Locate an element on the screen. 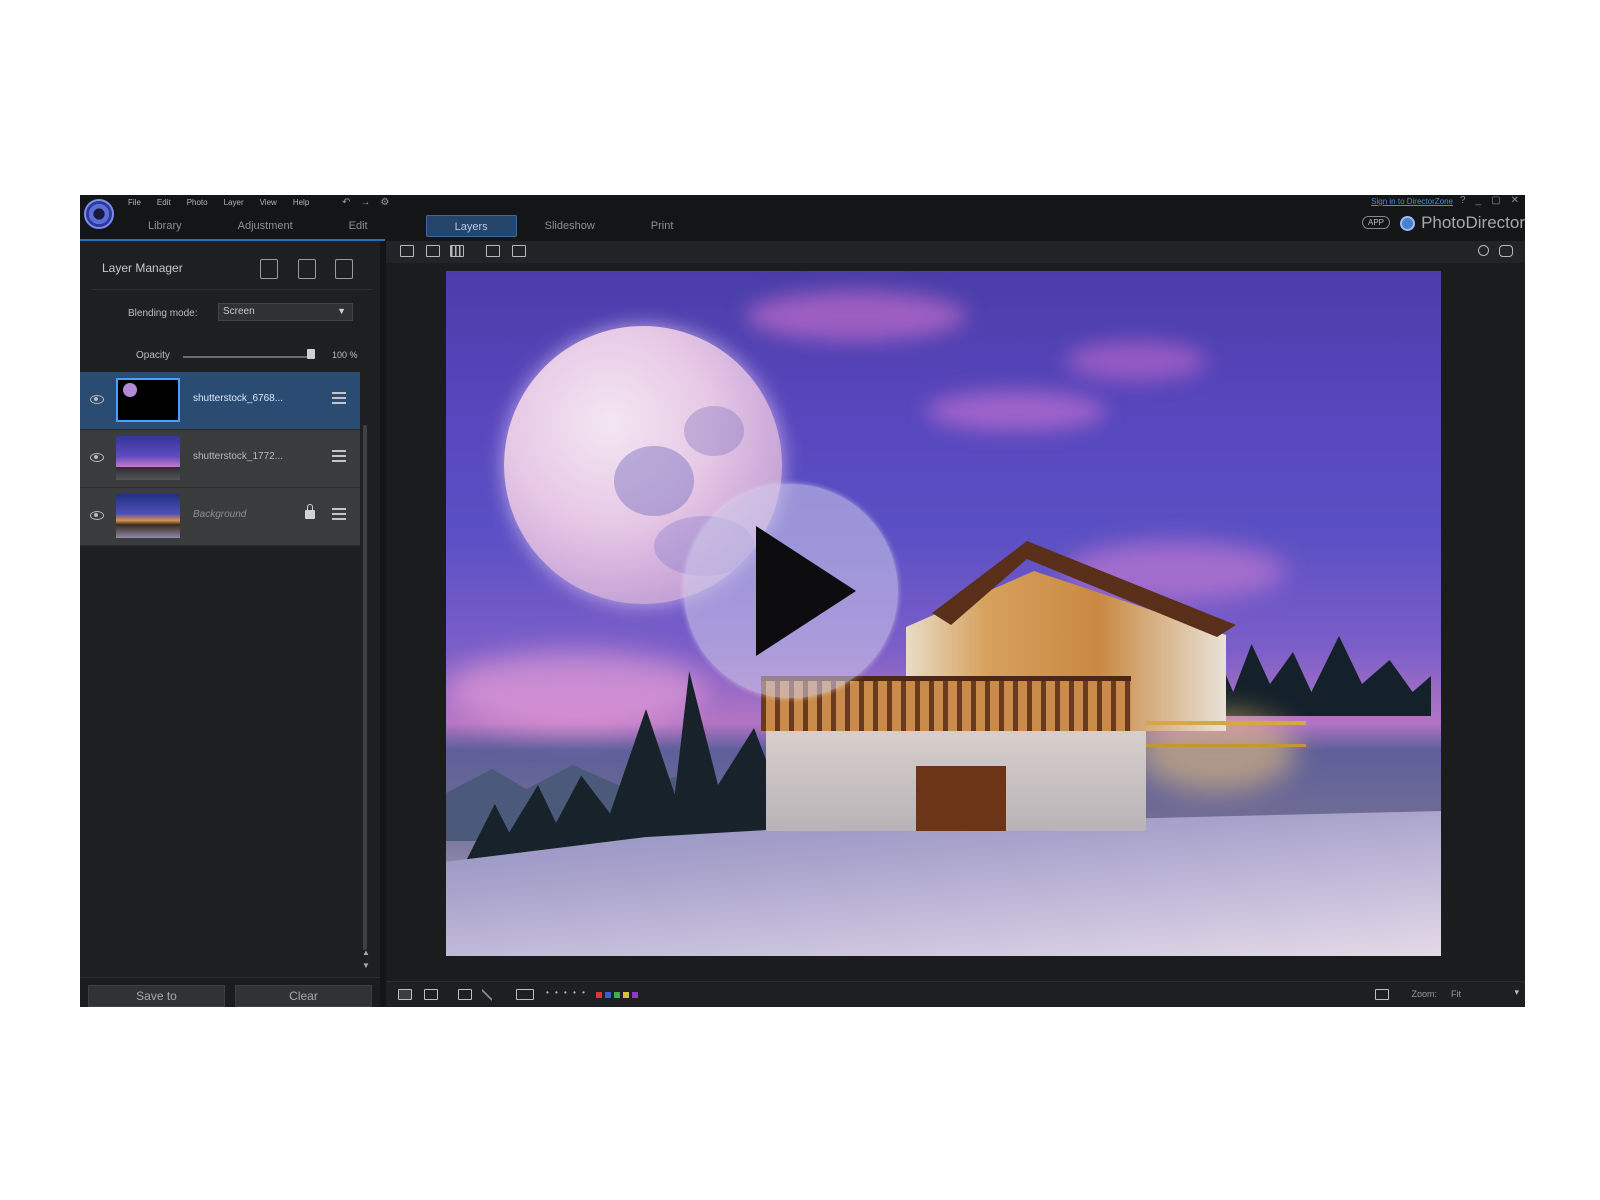 Image resolution: width=1600 pixels, height=1200 pixels. color-label-red is located at coordinates (599, 995).